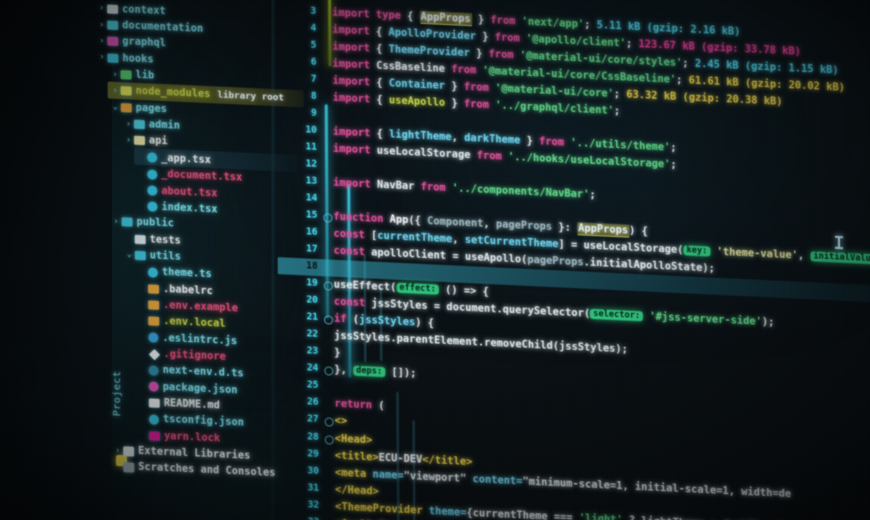  I want to click on line-number-24: 24, so click(298, 368).